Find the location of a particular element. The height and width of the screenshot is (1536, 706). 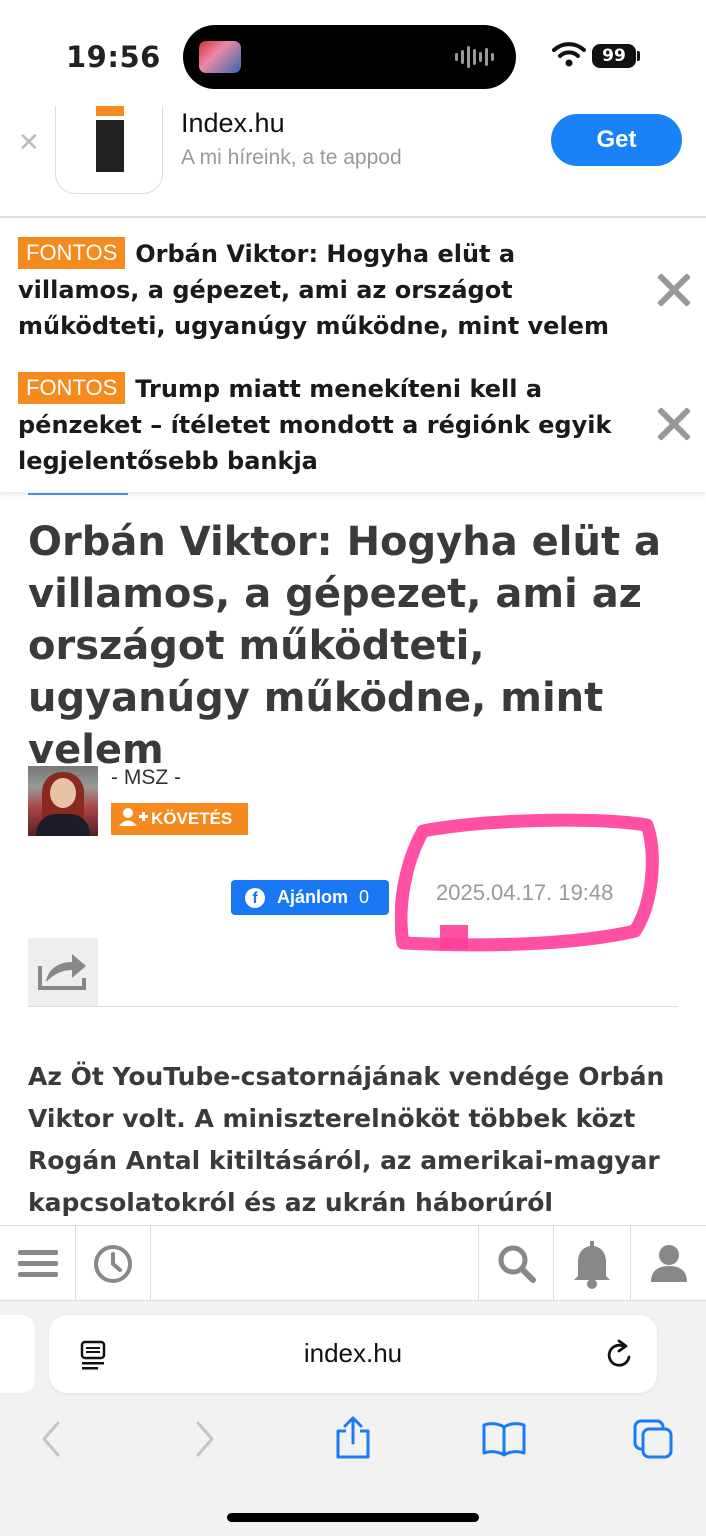

menu-button is located at coordinates (38, 1263).